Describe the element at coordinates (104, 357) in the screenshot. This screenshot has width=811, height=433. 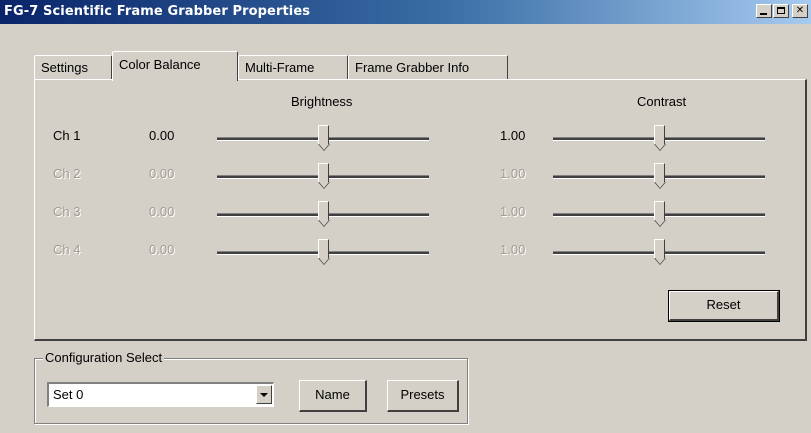
I see `group-title: Configuration Select` at that location.